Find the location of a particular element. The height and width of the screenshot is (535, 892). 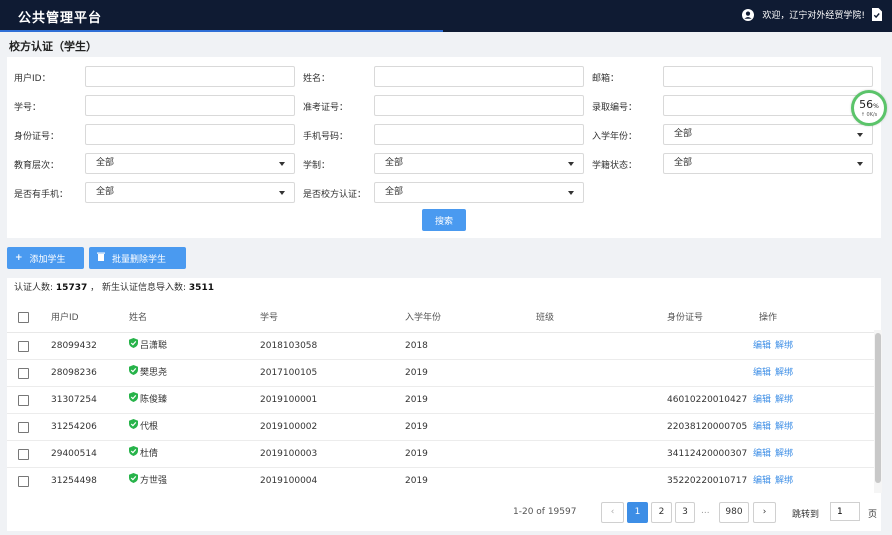

cell-student-no: 2018103058 is located at coordinates (289, 346).